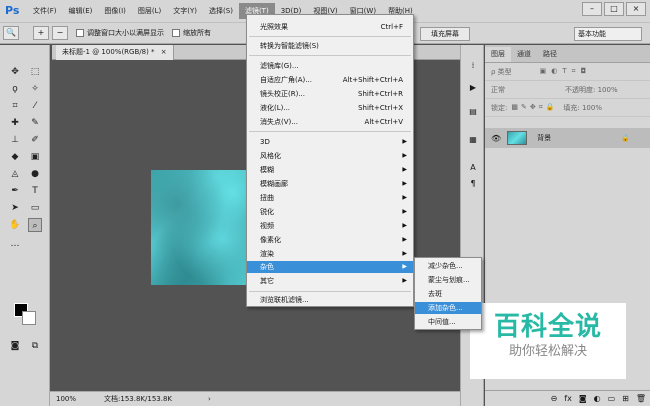 This screenshot has height=406, width=650. What do you see at coordinates (330, 80) in the screenshot?
I see `menu-item-adaptive-wide-angle: 自适应广角(A)... Alt+Shift+Ctrl+A` at bounding box center [330, 80].